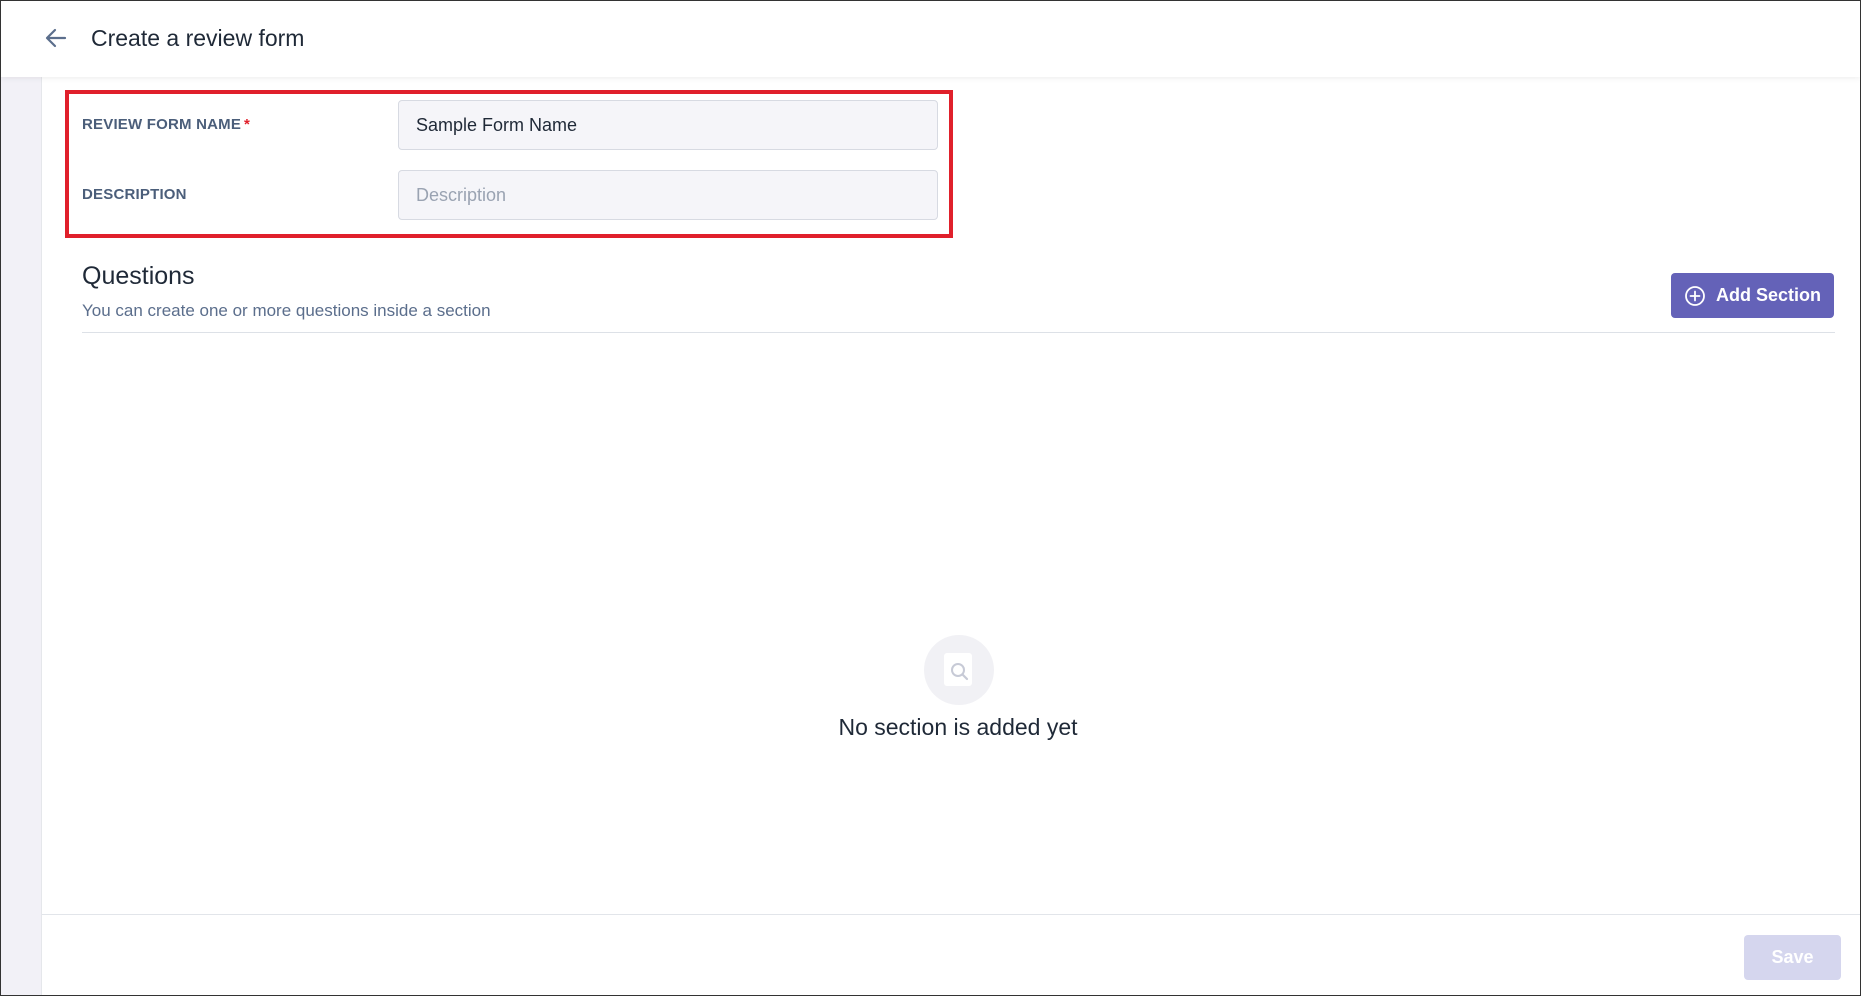 The height and width of the screenshot is (996, 1861). Describe the element at coordinates (668, 125) in the screenshot. I see `review-form-name-input` at that location.